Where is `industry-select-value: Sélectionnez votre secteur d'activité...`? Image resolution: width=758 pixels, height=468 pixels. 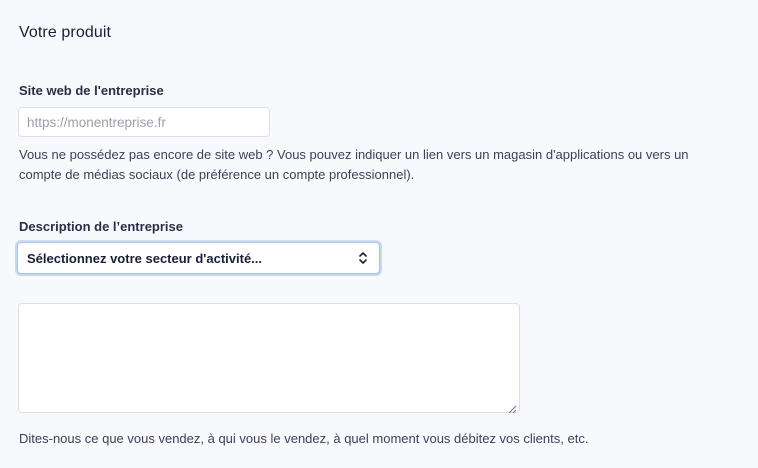 industry-select-value: Sélectionnez votre secteur d'activité... is located at coordinates (145, 258).